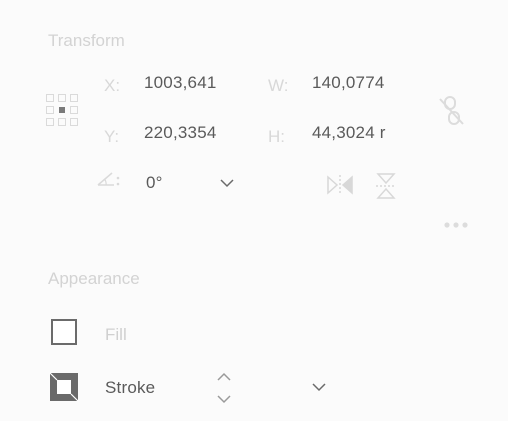  I want to click on y-input: 220,3354, so click(180, 133).